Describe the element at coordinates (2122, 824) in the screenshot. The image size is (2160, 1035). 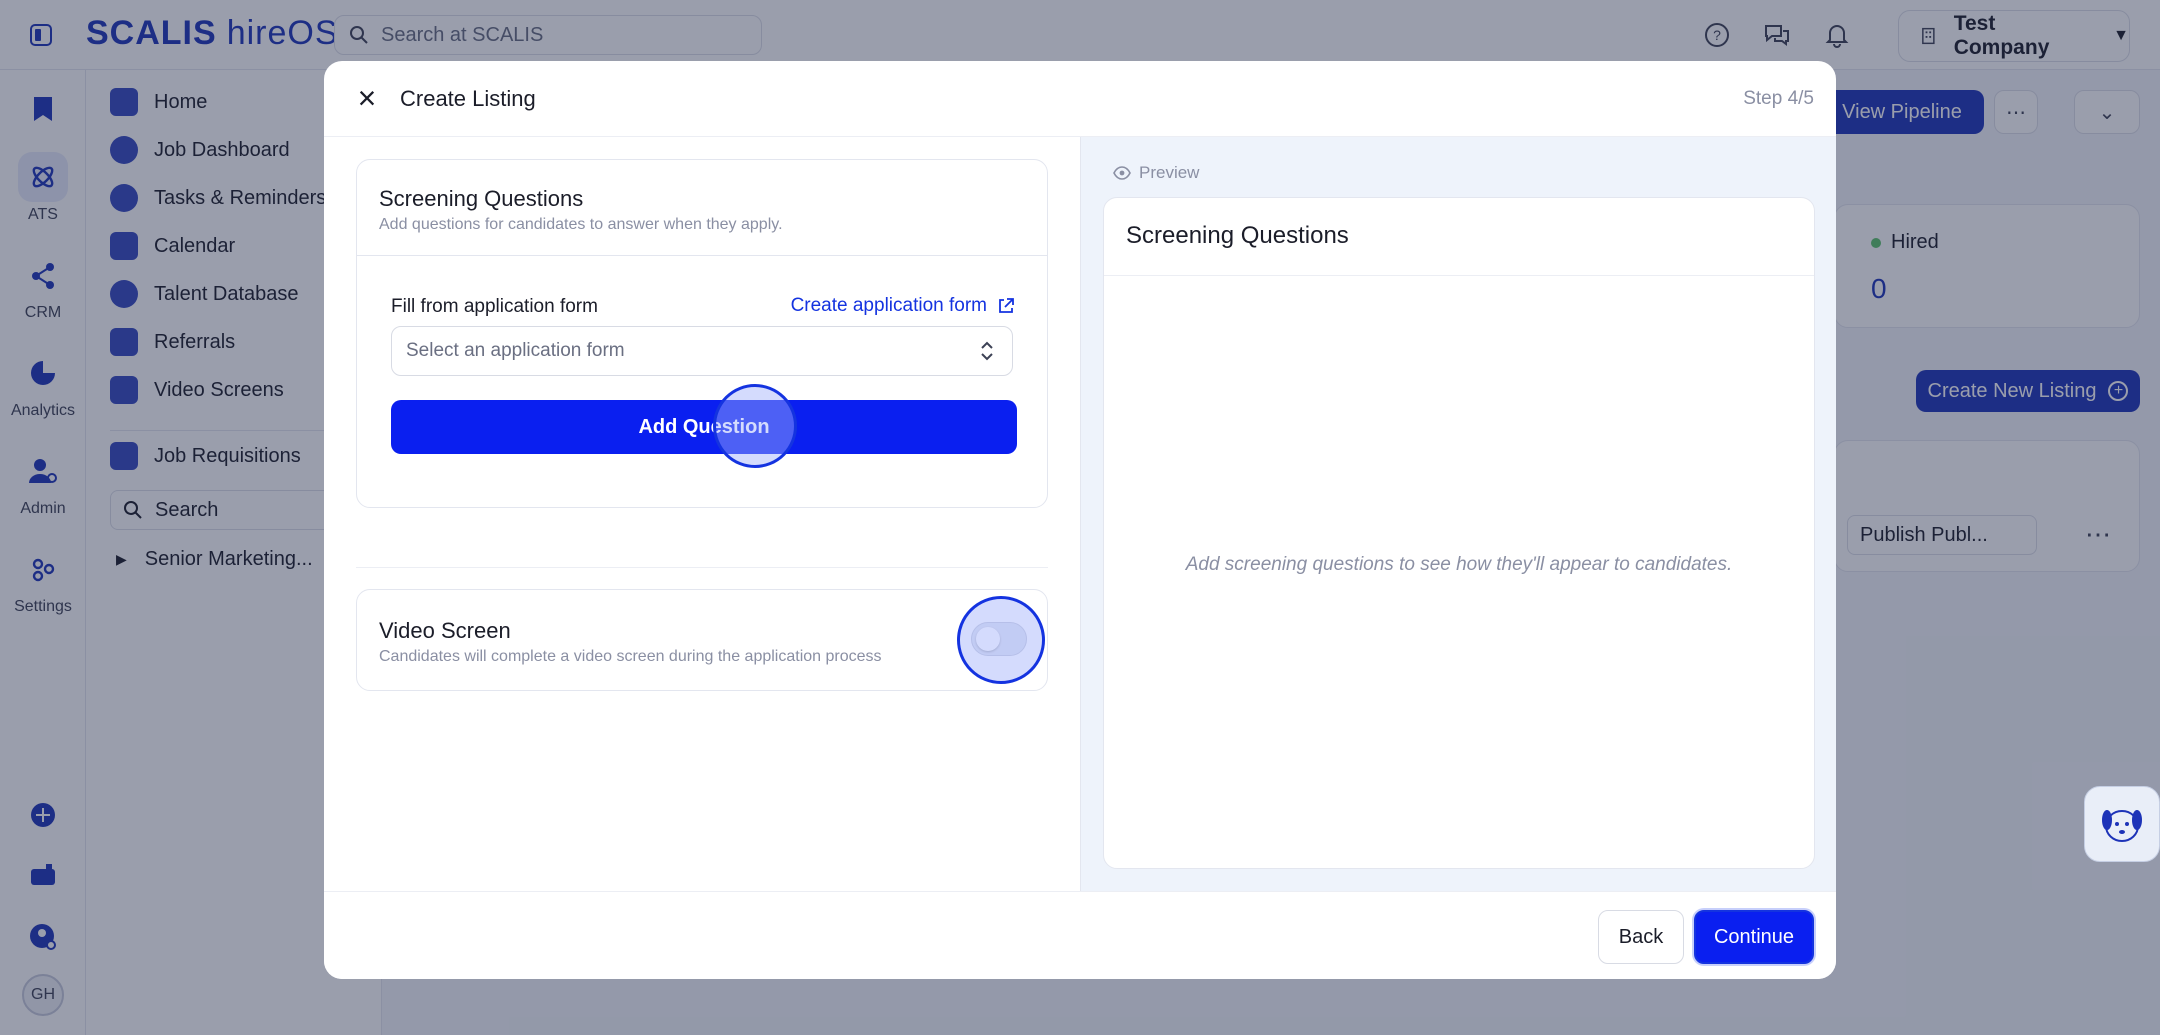
I see `assistant-dog-icon` at that location.